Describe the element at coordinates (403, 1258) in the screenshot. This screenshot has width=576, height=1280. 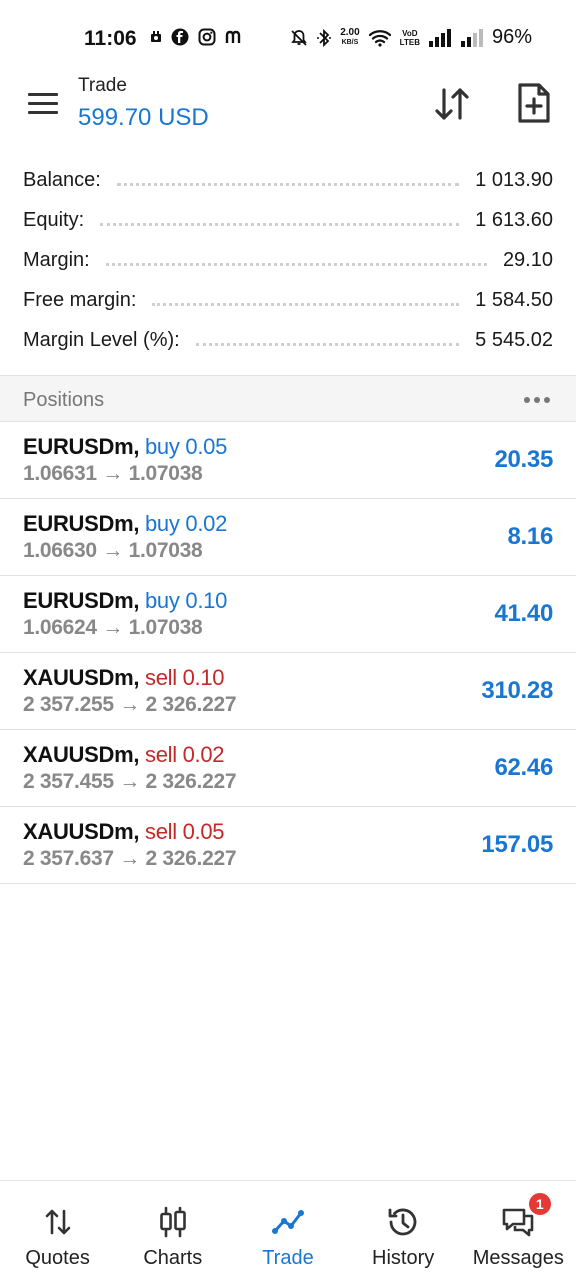
I see `nav-label: History` at that location.